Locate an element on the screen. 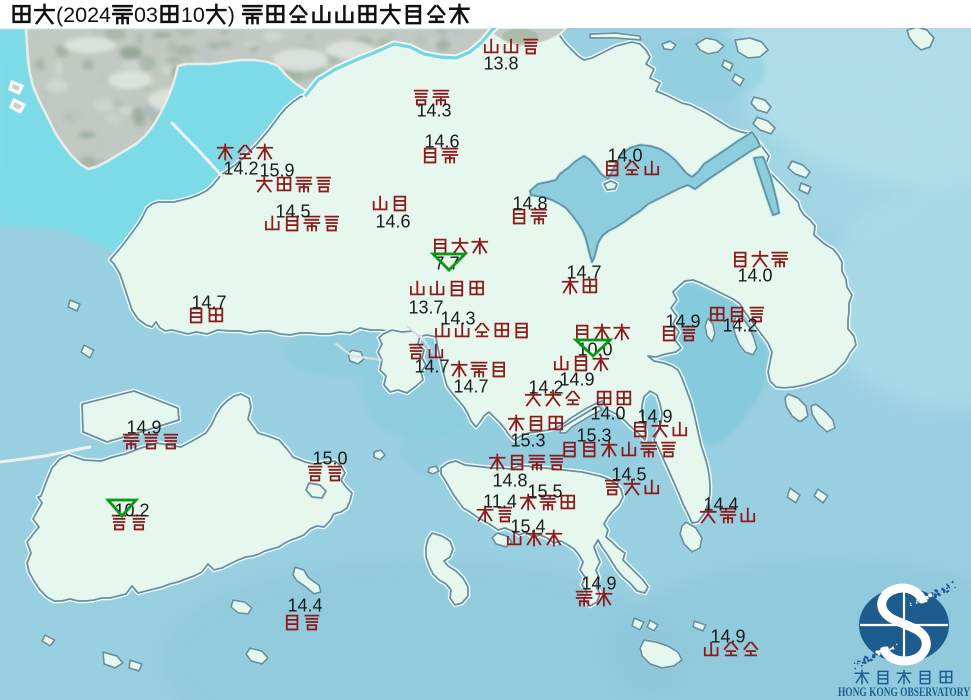 The height and width of the screenshot is (700, 971). svg-text: 10 is located at coordinates (193, 15).